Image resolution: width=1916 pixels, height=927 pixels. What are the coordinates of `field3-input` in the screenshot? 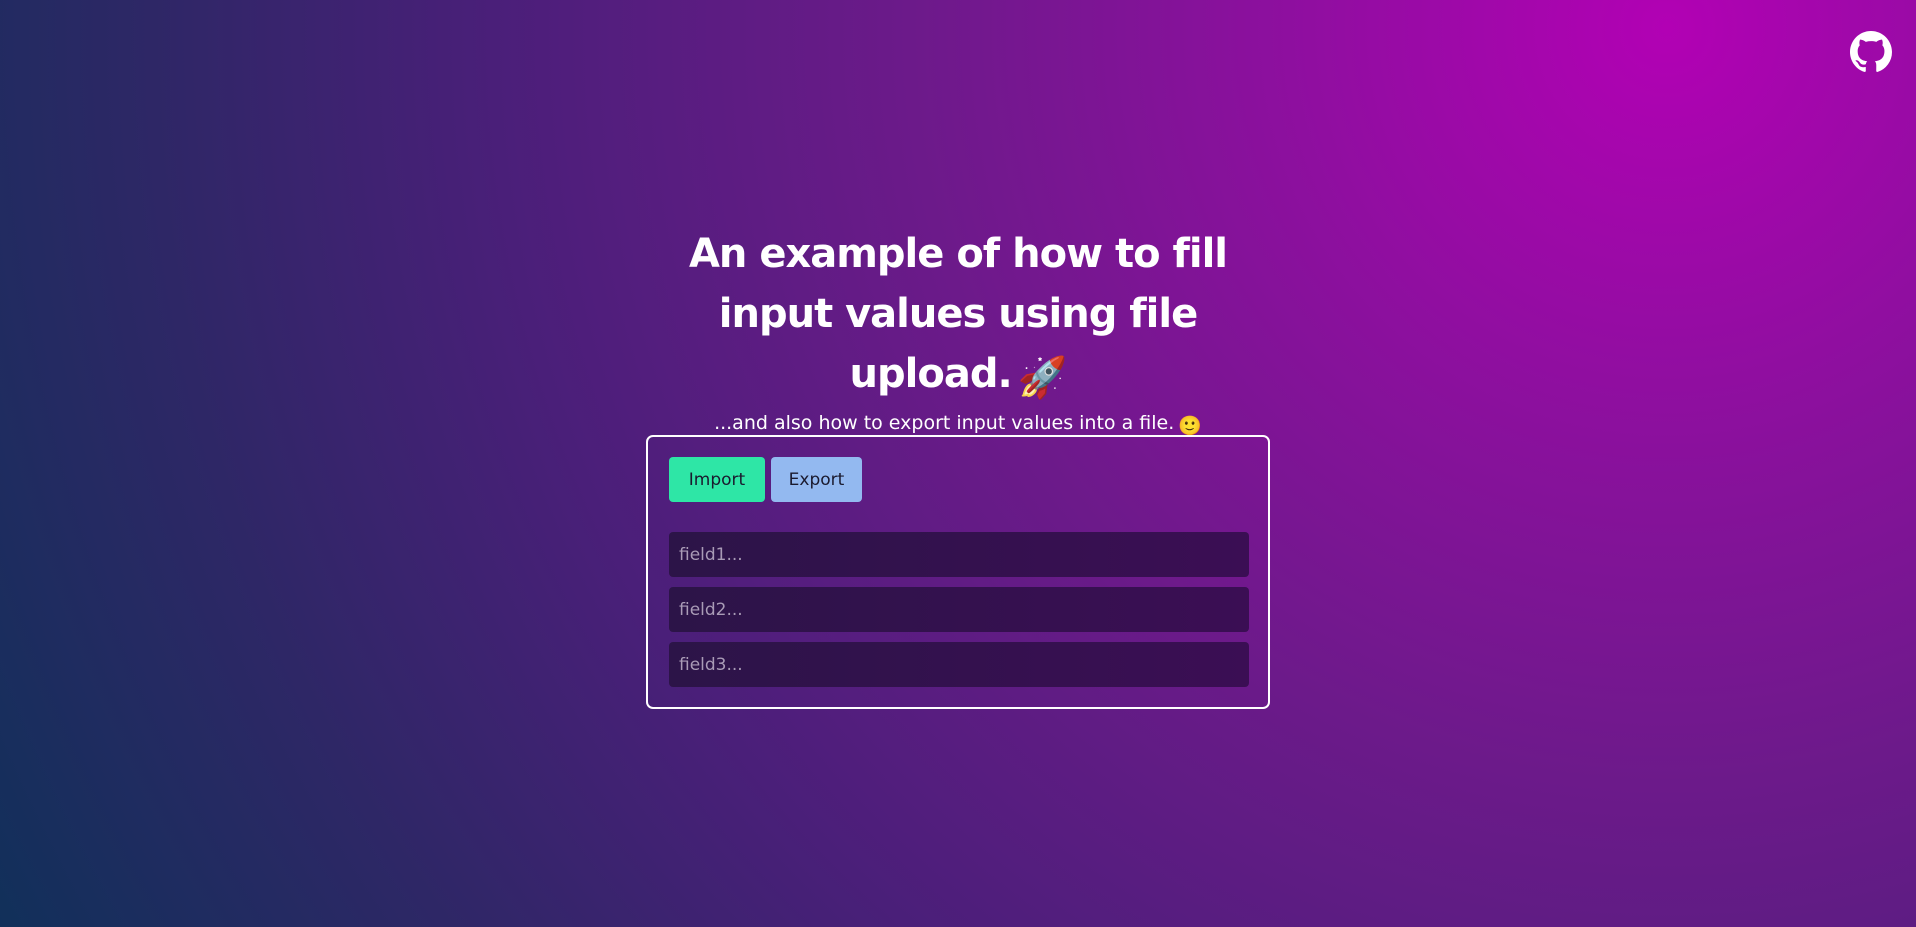 It's located at (959, 664).